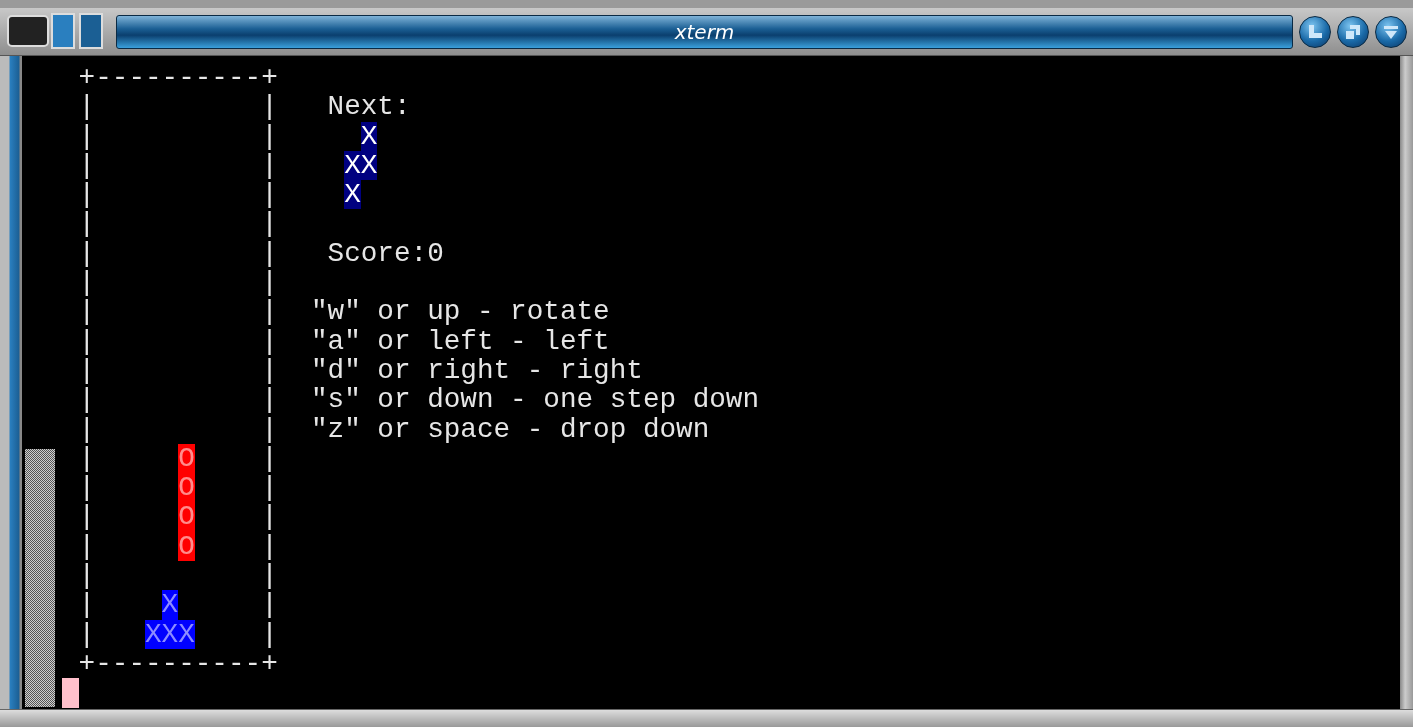 The width and height of the screenshot is (1413, 727). What do you see at coordinates (460, 341) in the screenshot?
I see `help-text: "a" or left - left` at bounding box center [460, 341].